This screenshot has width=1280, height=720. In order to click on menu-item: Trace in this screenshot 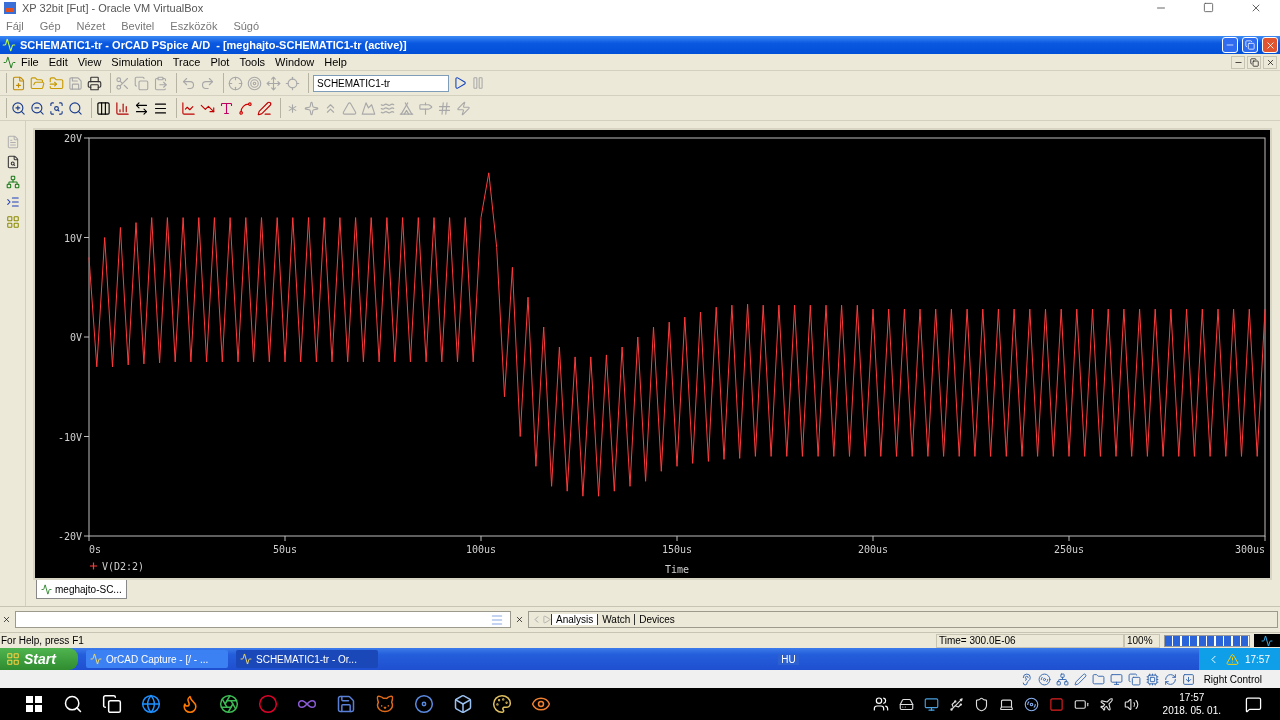, I will do `click(186, 62)`.